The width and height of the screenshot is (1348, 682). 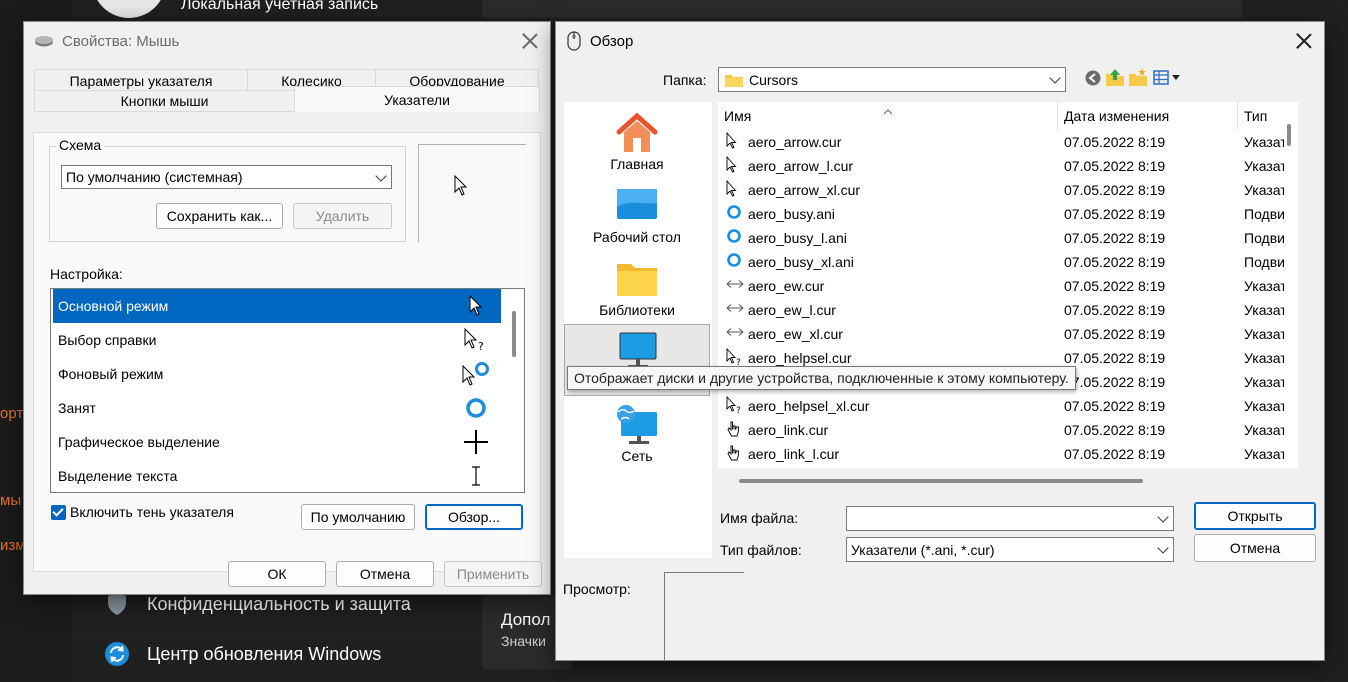 What do you see at coordinates (1008, 310) in the screenshot?
I see `file-row: aero_ew_l.cur 07.05.2022 8:19 Указате` at bounding box center [1008, 310].